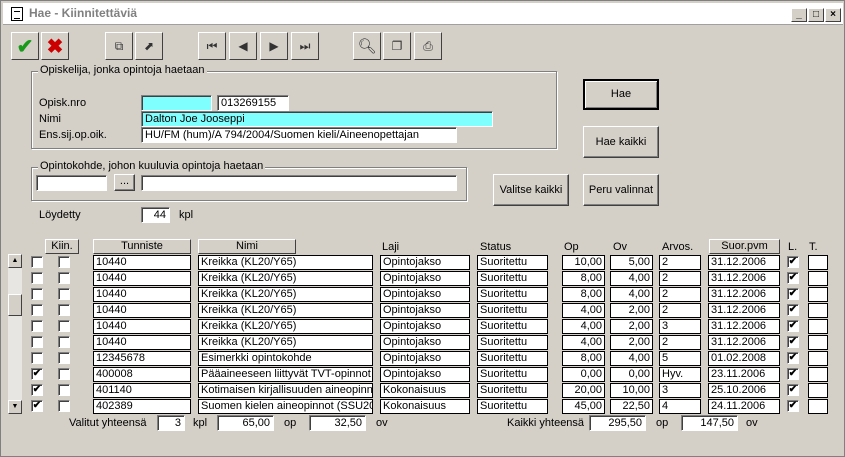 The width and height of the screenshot is (845, 457). Describe the element at coordinates (55, 46) in the screenshot. I see `cancel-x-icon: ✖` at that location.